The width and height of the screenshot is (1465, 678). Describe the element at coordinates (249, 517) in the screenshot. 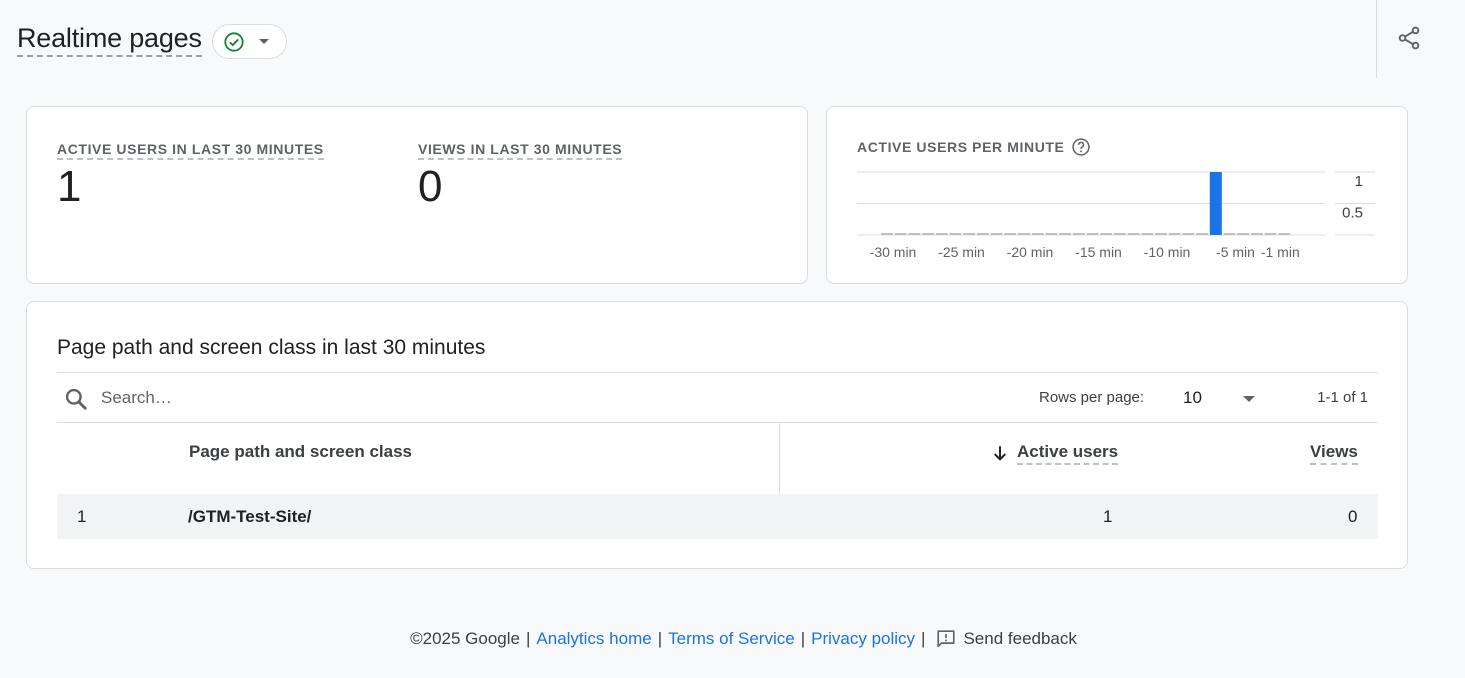

I see `row-page-path: /GTM-Test-Site/` at that location.